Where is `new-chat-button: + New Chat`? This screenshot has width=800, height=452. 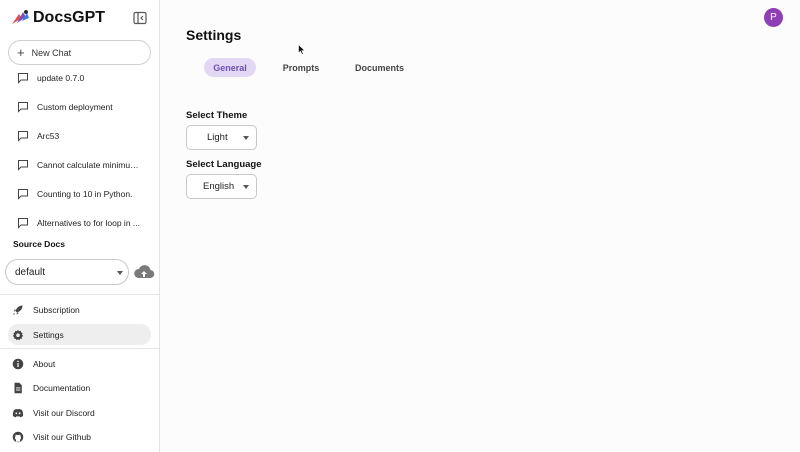 new-chat-button: + New Chat is located at coordinates (79, 52).